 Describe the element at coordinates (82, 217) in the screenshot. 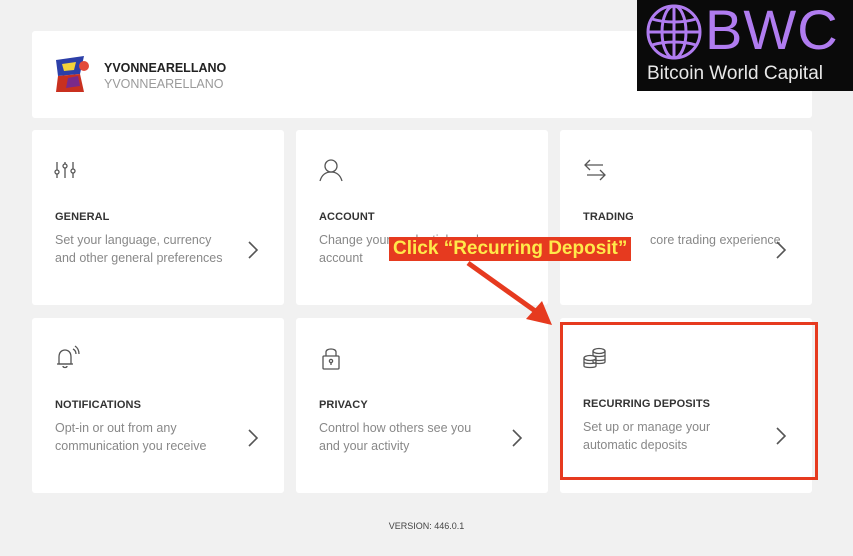

I see `card-title: GENERAL` at that location.